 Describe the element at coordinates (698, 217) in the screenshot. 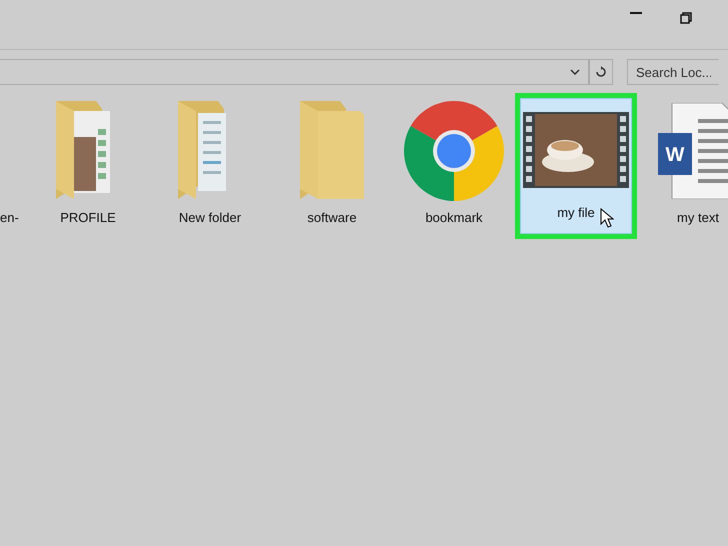

I see `file-name: my text` at that location.